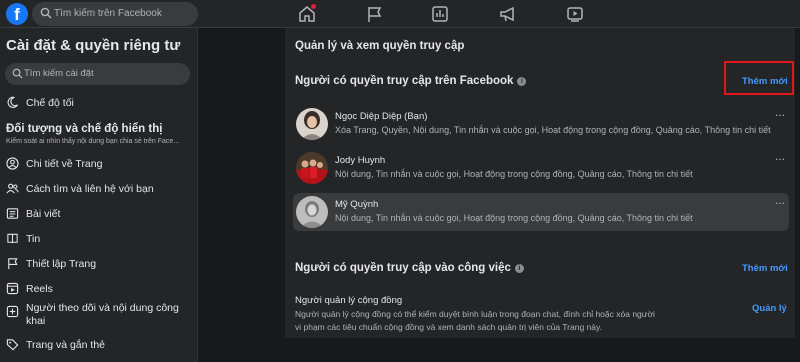 The width and height of the screenshot is (800, 362). What do you see at coordinates (33, 239) in the screenshot?
I see `sidebar-item-label: Tin` at bounding box center [33, 239].